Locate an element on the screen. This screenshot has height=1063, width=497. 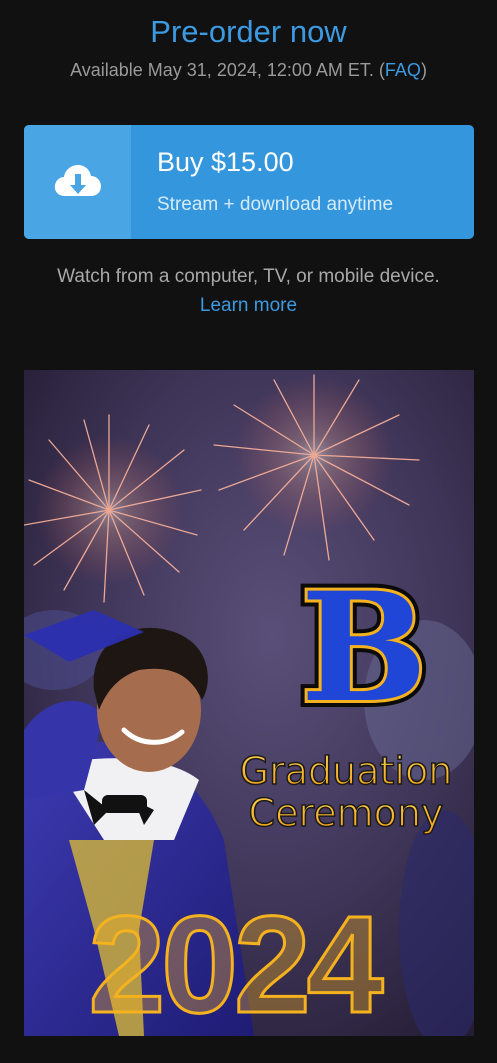
school-logo: B B B is located at coordinates (364, 648).